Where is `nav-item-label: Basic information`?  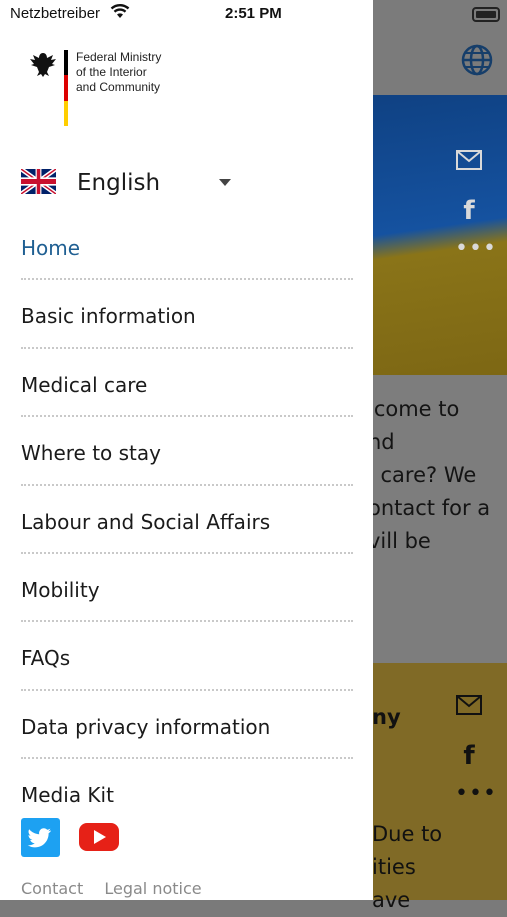
nav-item-label: Basic information is located at coordinates (108, 316).